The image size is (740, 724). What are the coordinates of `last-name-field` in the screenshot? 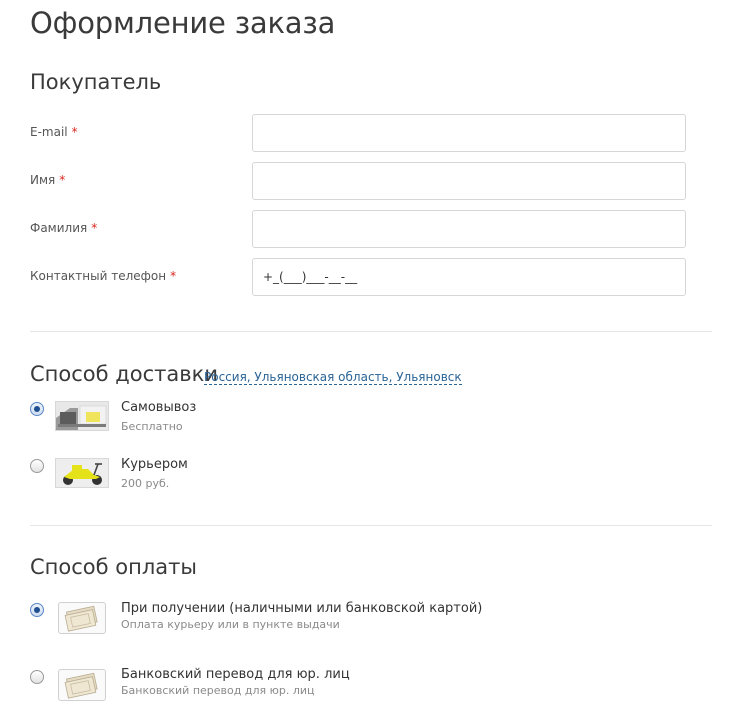 It's located at (469, 229).